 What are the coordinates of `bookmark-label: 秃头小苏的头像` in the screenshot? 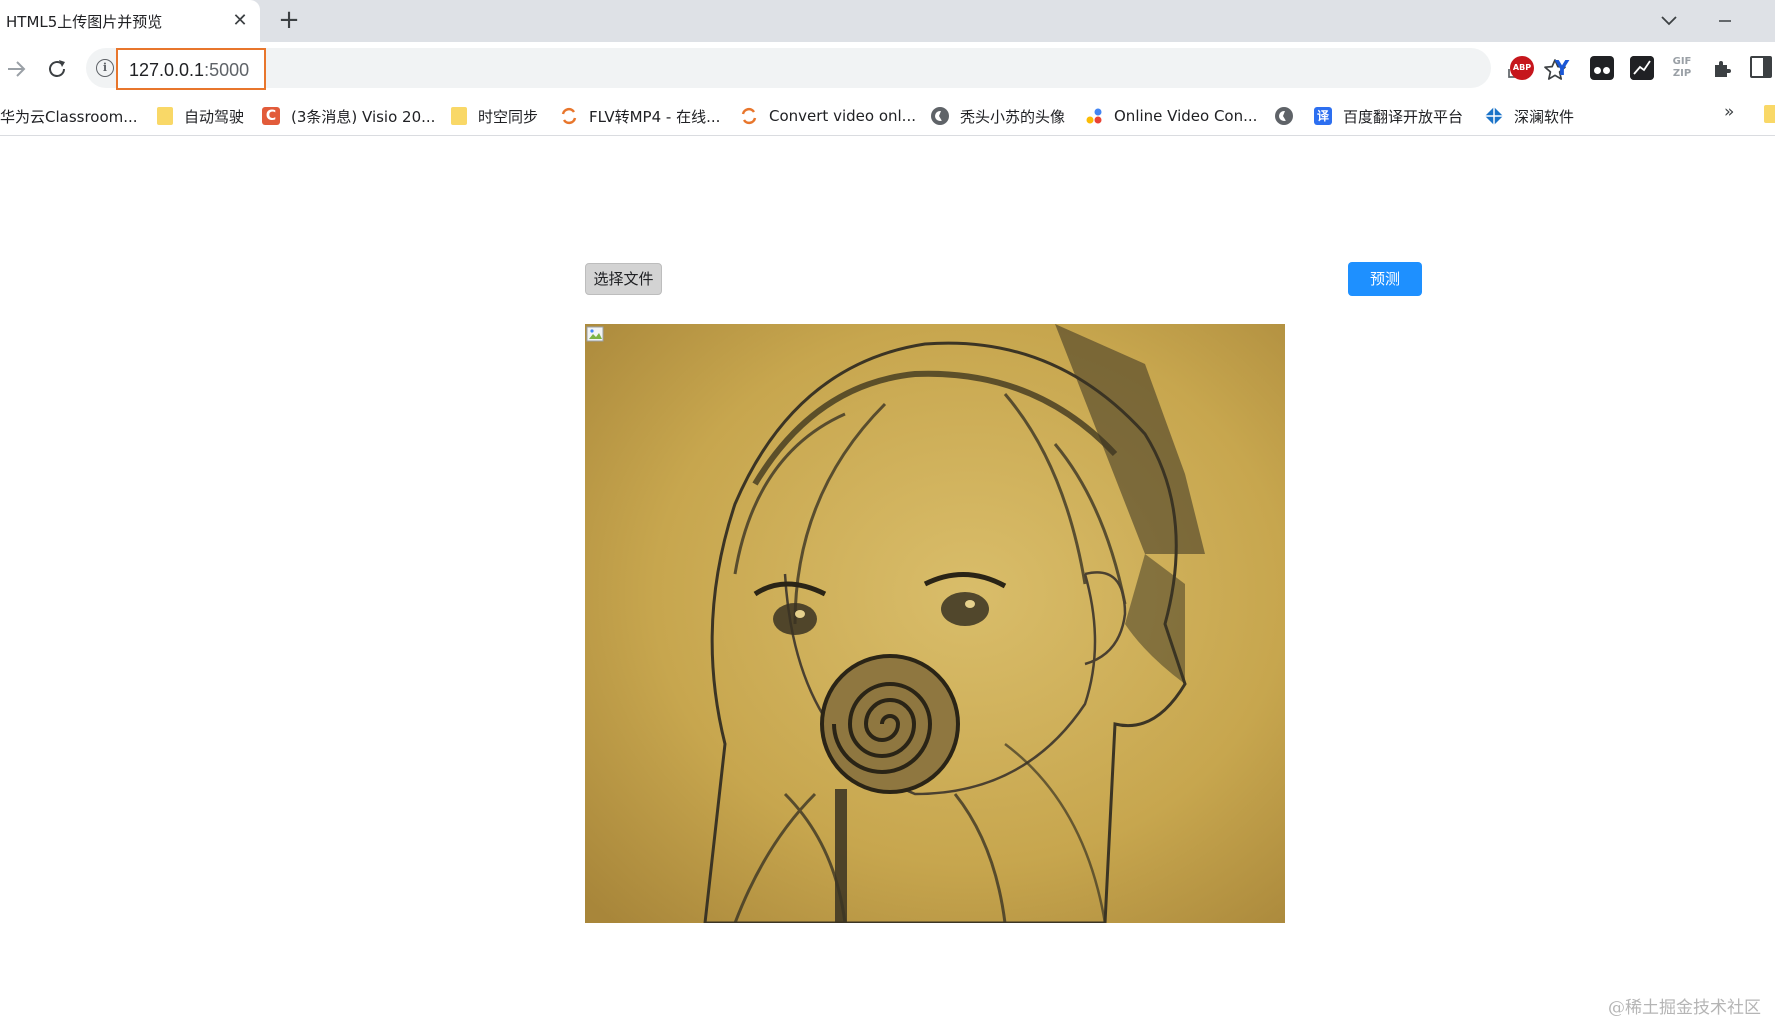 It's located at (1013, 116).